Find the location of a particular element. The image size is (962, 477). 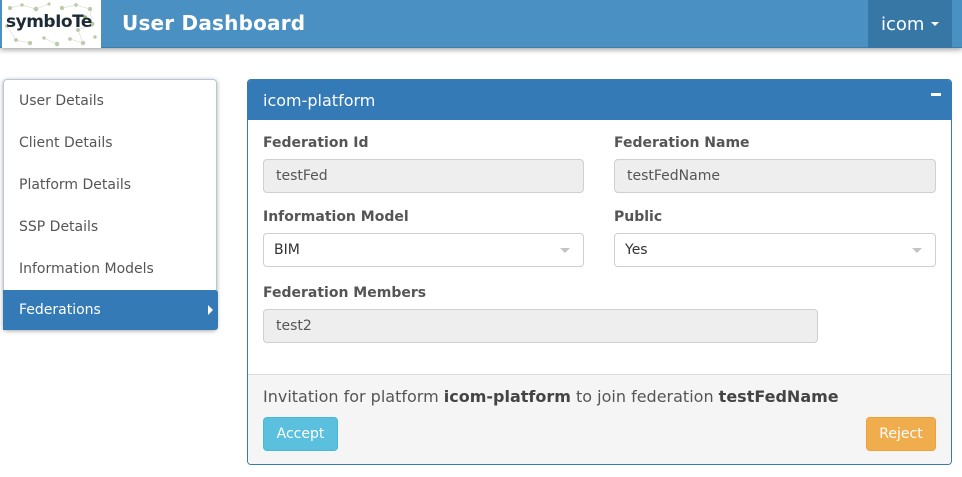

sidebar-item-label: Client Details is located at coordinates (66, 143).